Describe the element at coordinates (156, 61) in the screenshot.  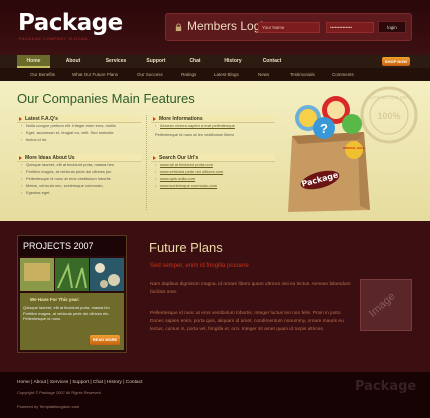
I see `nav-item-support: Support` at that location.